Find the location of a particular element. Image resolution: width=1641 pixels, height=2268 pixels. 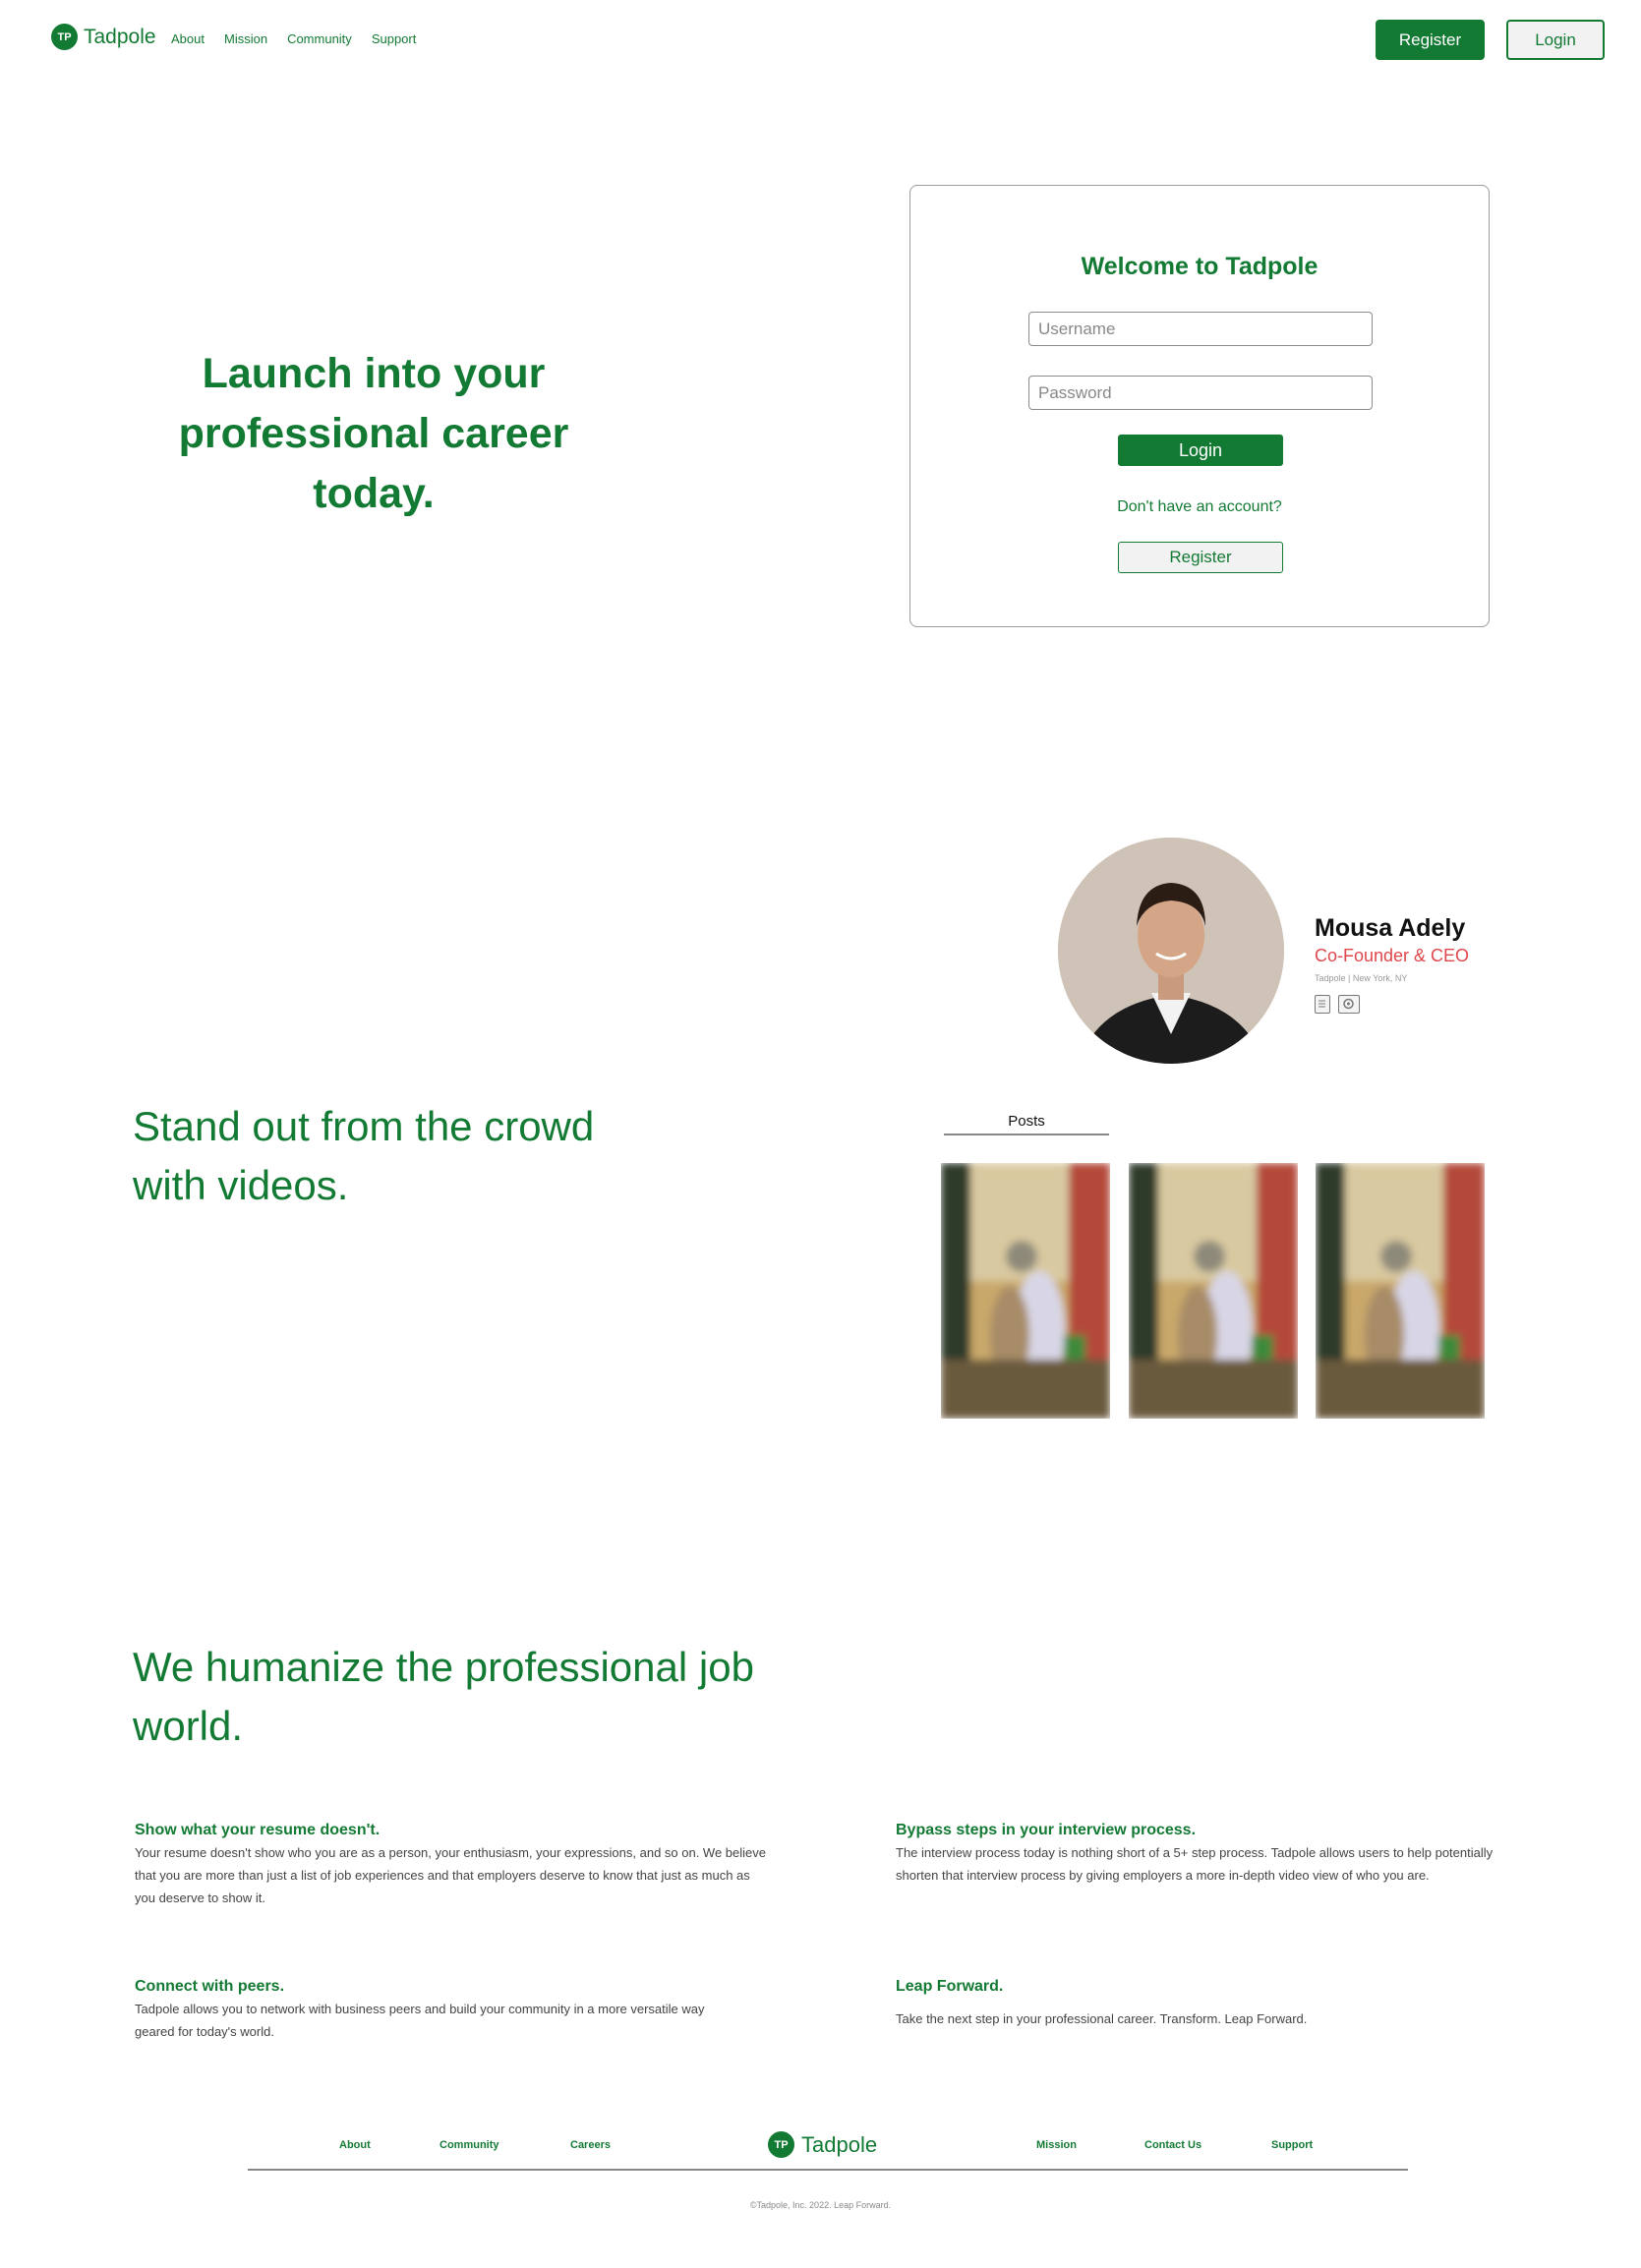

profile-location: Tadpole | New York, NY is located at coordinates (1361, 978).